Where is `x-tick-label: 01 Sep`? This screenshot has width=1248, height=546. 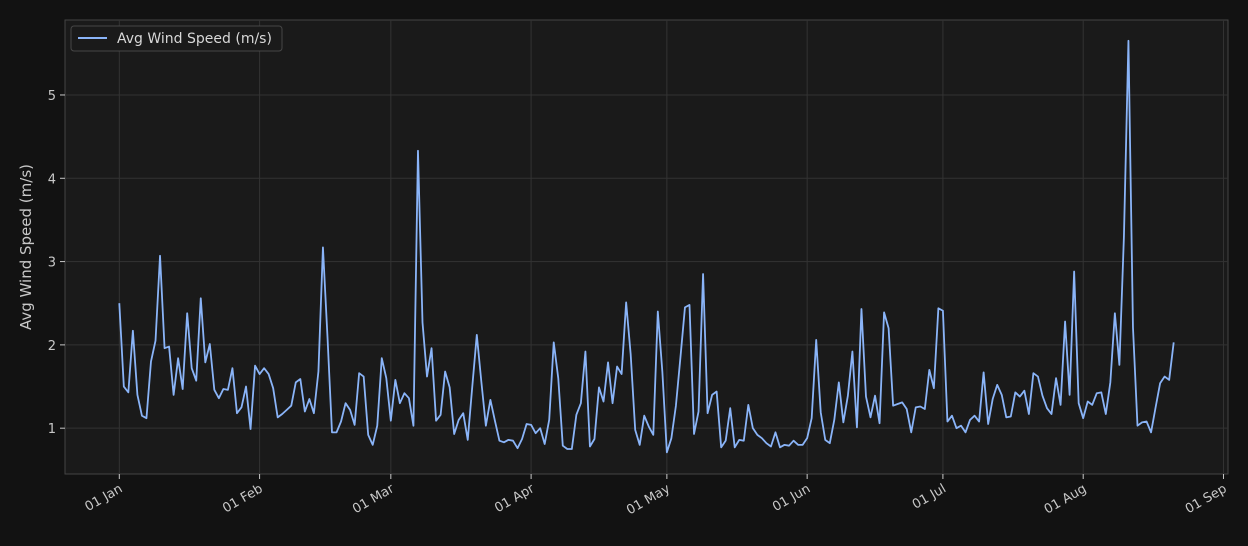
x-tick-label: 01 Sep is located at coordinates (1206, 499).